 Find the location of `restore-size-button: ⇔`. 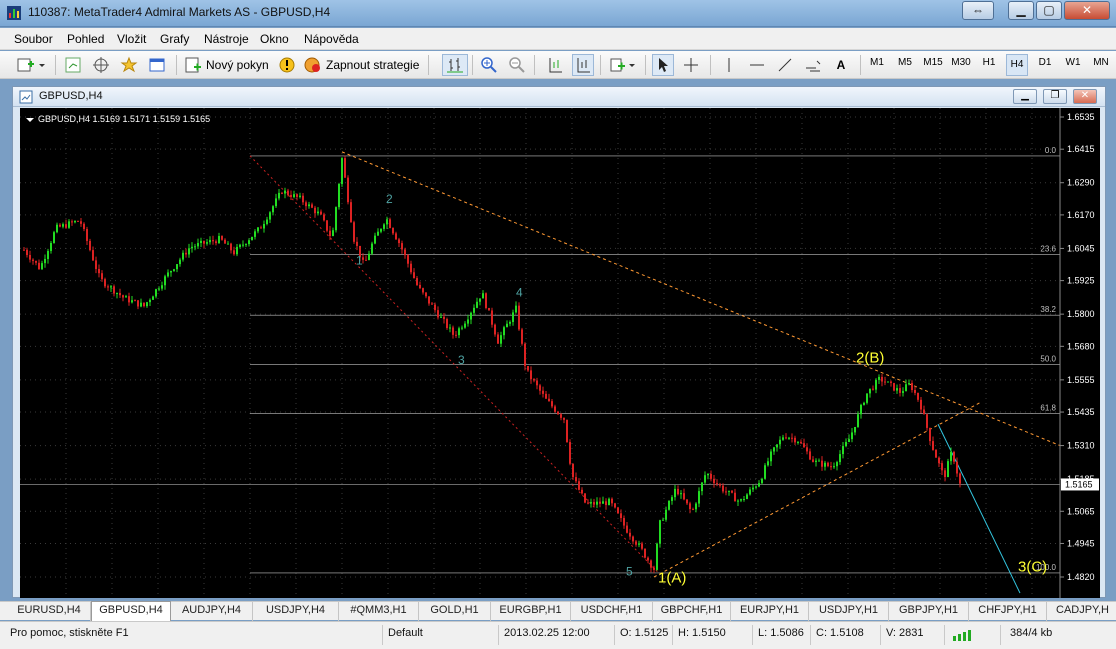

restore-size-button: ⇔ is located at coordinates (978, 10).